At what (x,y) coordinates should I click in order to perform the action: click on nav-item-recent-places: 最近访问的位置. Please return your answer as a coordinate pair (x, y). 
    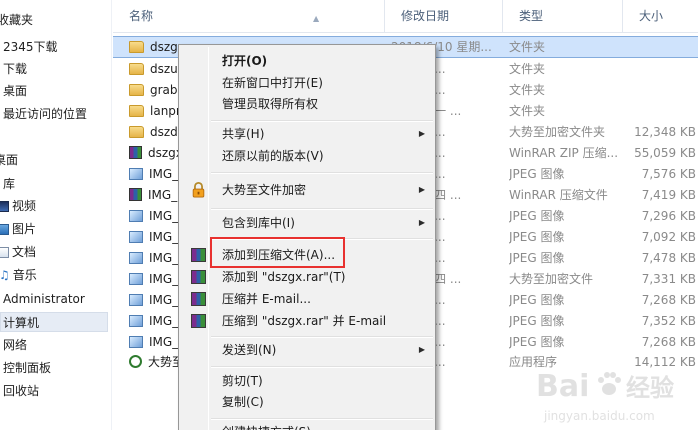
    Looking at the image, I should click on (45, 114).